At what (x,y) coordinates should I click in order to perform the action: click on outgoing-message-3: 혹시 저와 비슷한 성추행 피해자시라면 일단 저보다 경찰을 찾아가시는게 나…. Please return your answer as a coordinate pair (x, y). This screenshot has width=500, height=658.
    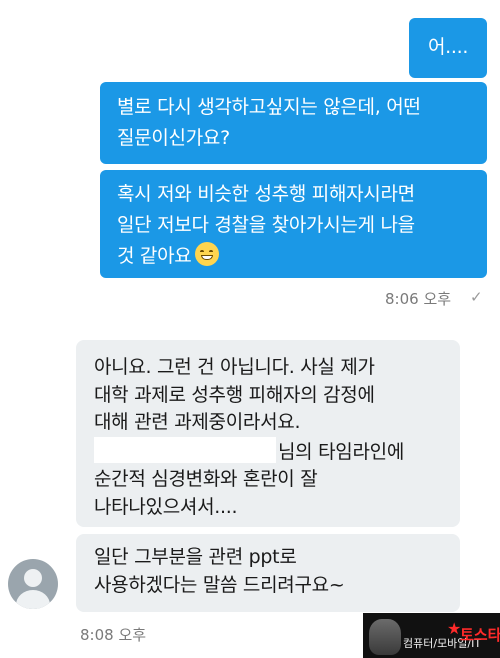
    Looking at the image, I should click on (293, 224).